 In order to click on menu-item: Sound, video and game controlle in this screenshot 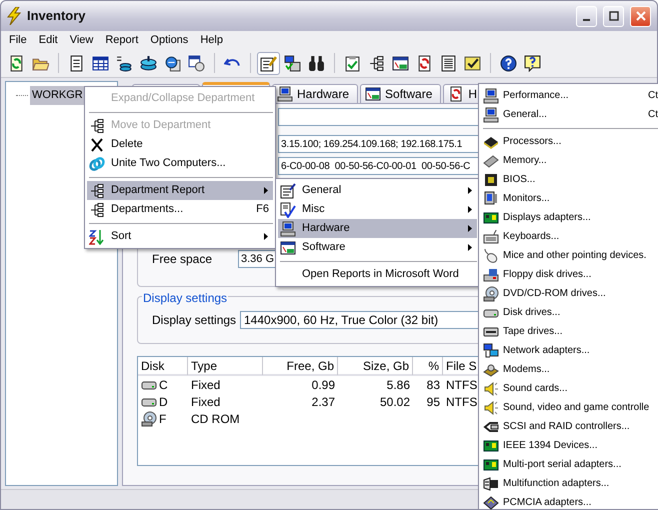, I will do `click(569, 407)`.